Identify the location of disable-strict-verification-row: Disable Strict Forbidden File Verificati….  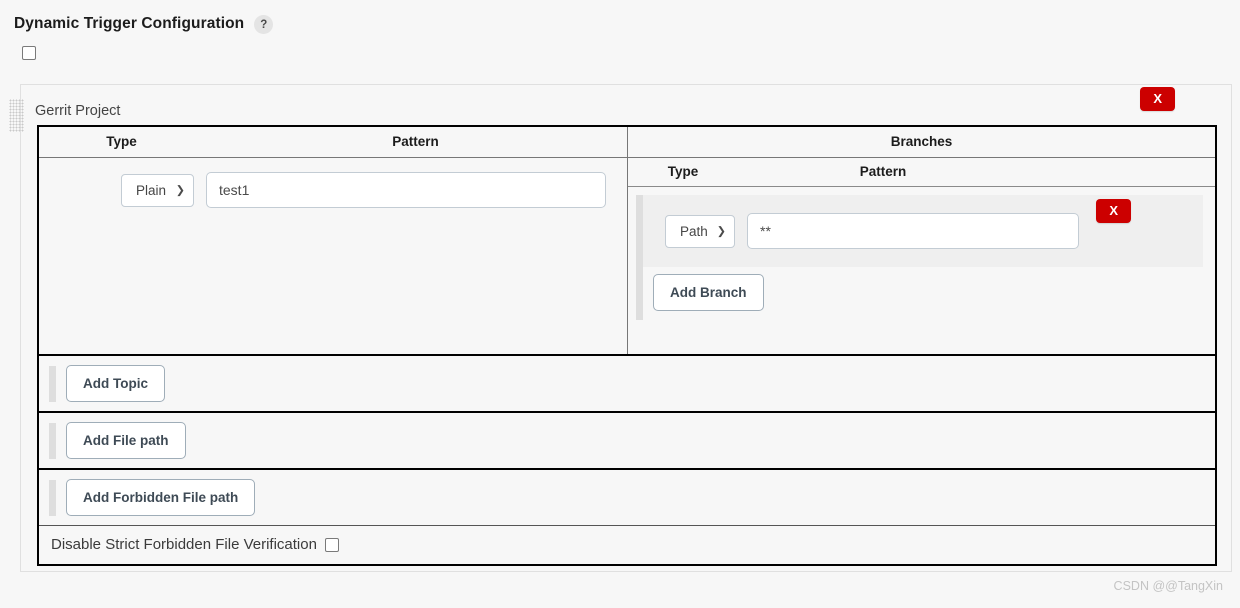
(627, 544).